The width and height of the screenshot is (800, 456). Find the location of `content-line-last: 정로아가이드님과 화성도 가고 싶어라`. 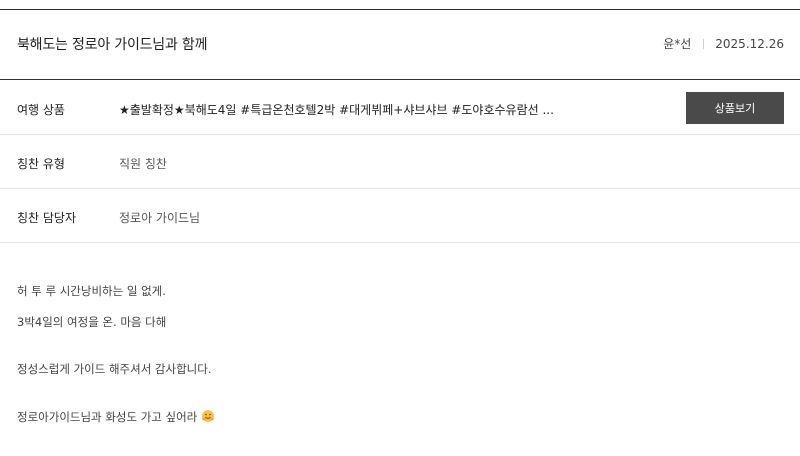

content-line-last: 정로아가이드님과 화성도 가고 싶어라 is located at coordinates (116, 424).